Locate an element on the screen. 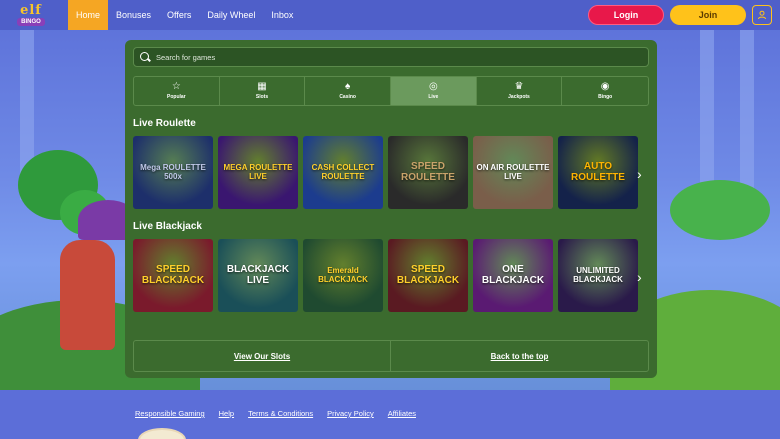 This screenshot has height=439, width=780. game-tile-title: ON AIR ROULETTE LIVE is located at coordinates (513, 172).